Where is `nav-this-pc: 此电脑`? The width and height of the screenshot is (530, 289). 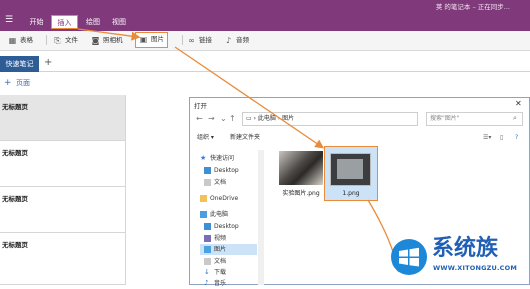
nav-this-pc: 此电脑 is located at coordinates (214, 214).